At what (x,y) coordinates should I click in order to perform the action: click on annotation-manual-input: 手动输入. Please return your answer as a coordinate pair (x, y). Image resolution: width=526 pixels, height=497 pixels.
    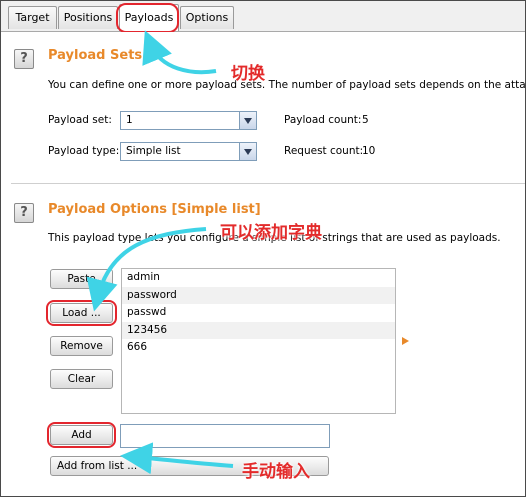
    Looking at the image, I should click on (276, 472).